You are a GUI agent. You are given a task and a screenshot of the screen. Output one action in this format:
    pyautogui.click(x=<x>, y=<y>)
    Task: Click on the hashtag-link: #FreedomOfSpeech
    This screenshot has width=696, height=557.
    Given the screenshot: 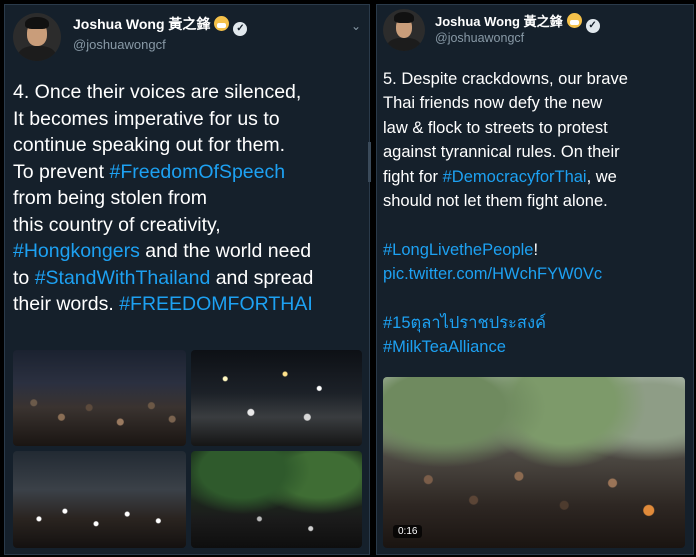 What is the action you would take?
    pyautogui.click(x=197, y=172)
    